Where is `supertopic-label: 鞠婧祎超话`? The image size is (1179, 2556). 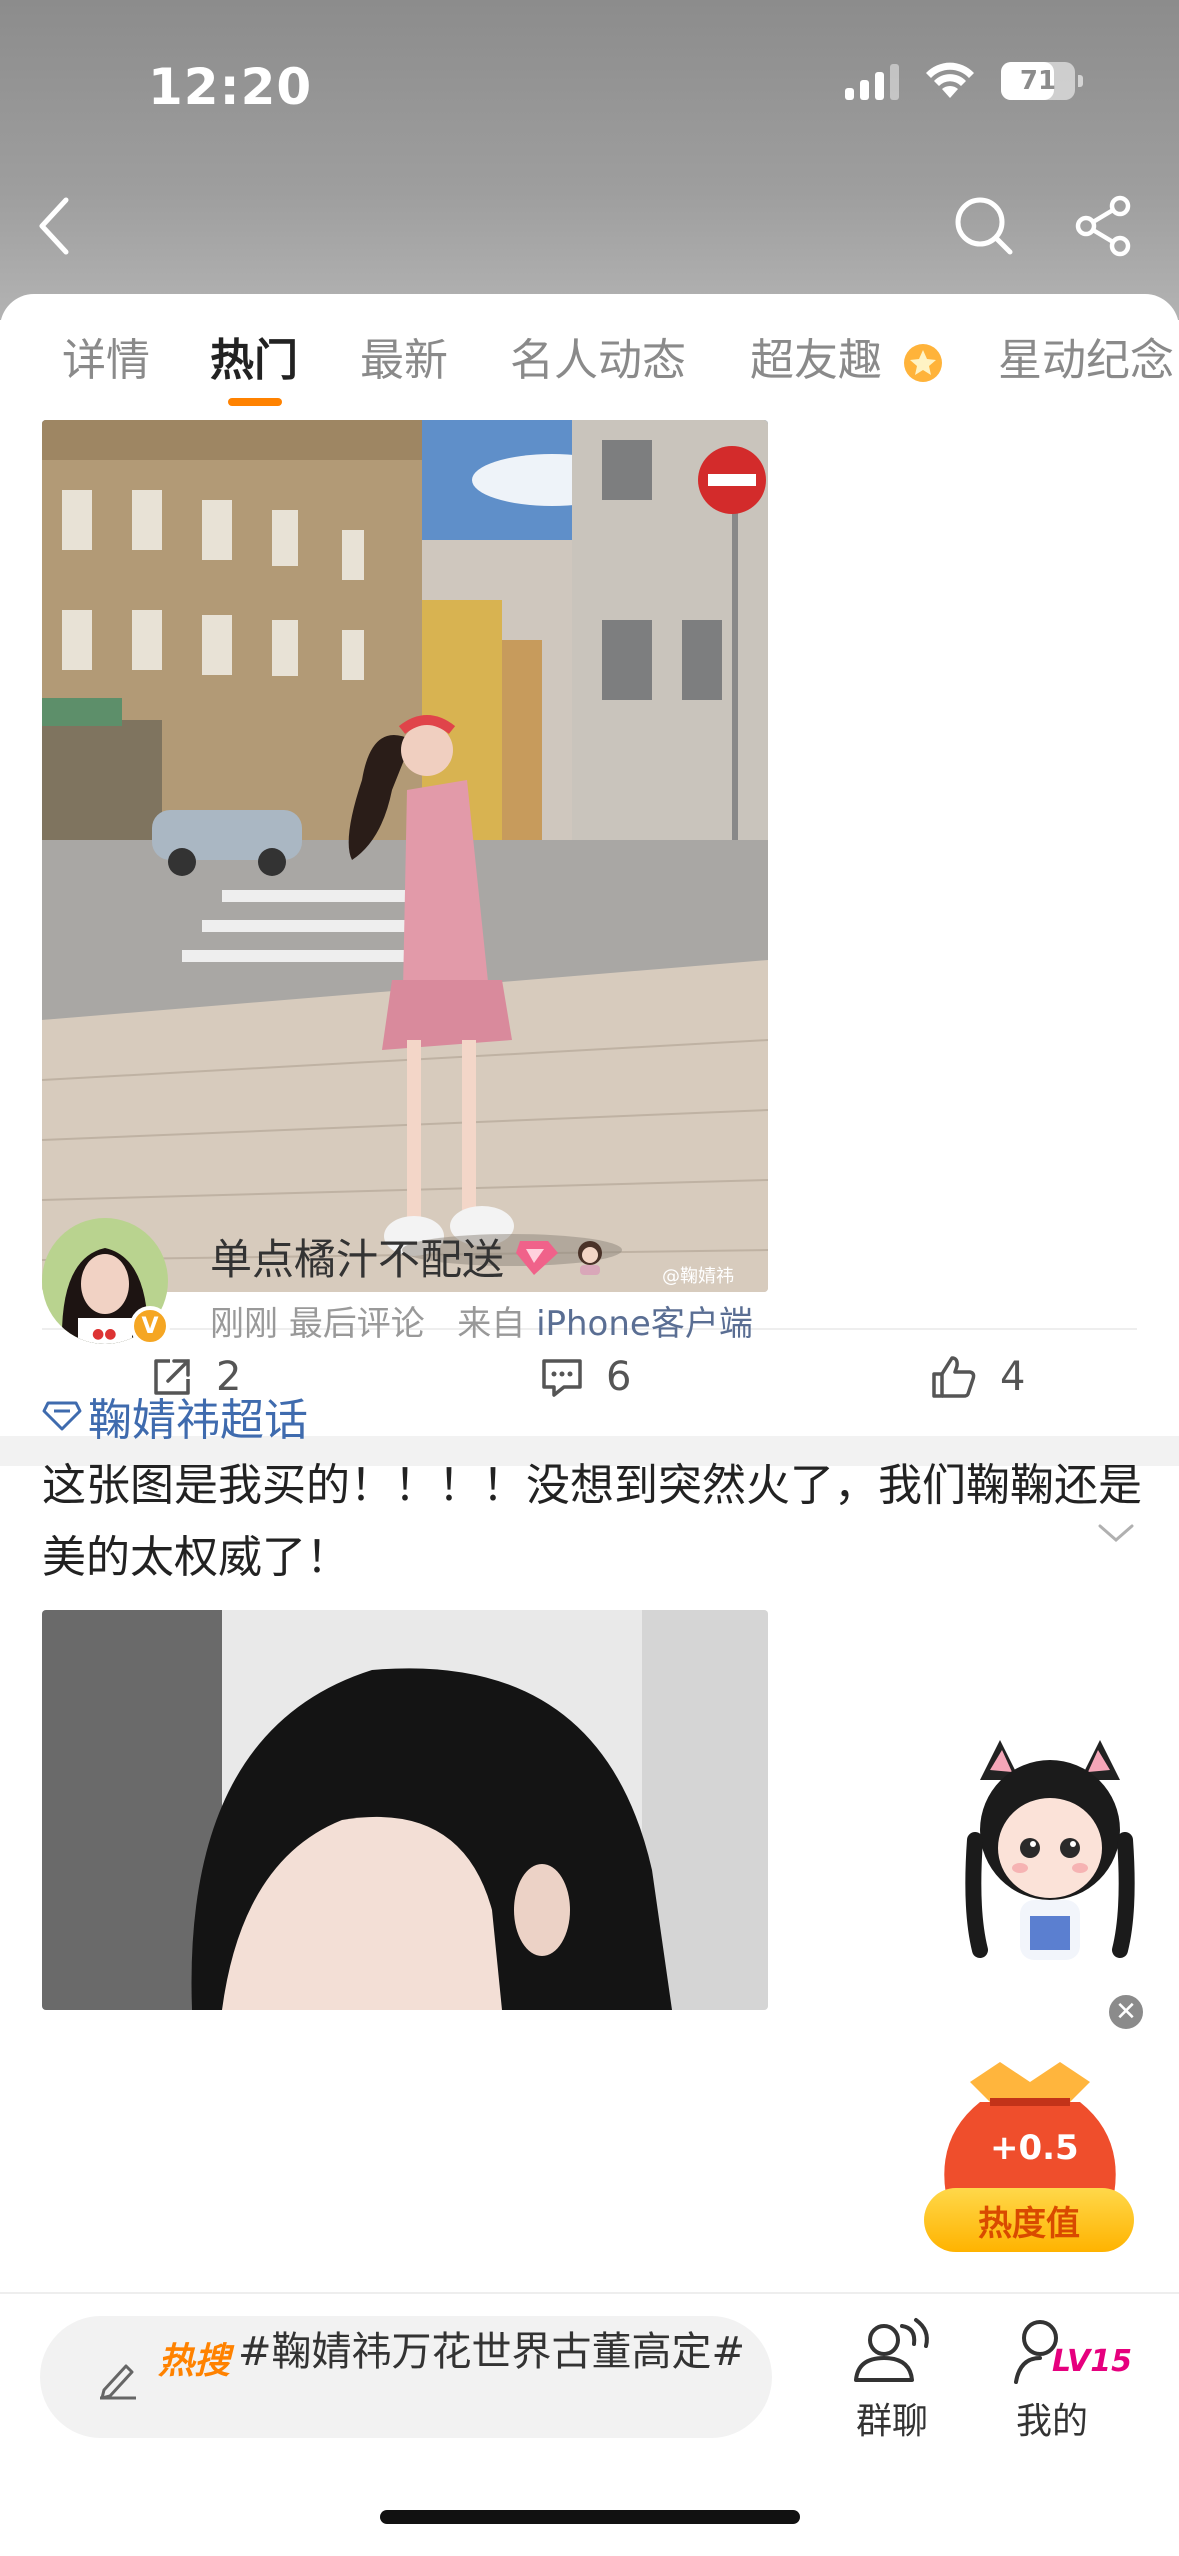
supertopic-label: 鞠婧祎超话 is located at coordinates (198, 1420).